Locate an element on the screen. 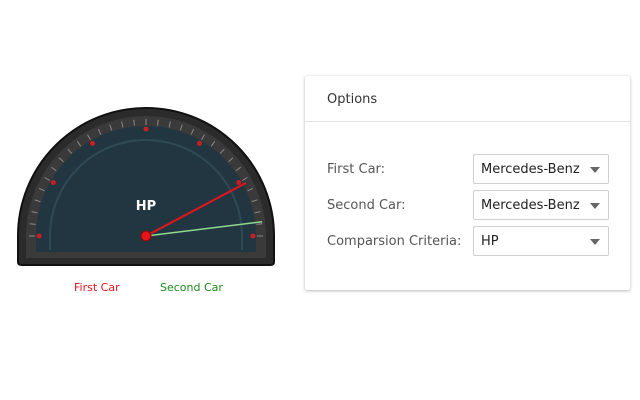  first-car-label: First Car: is located at coordinates (356, 169).